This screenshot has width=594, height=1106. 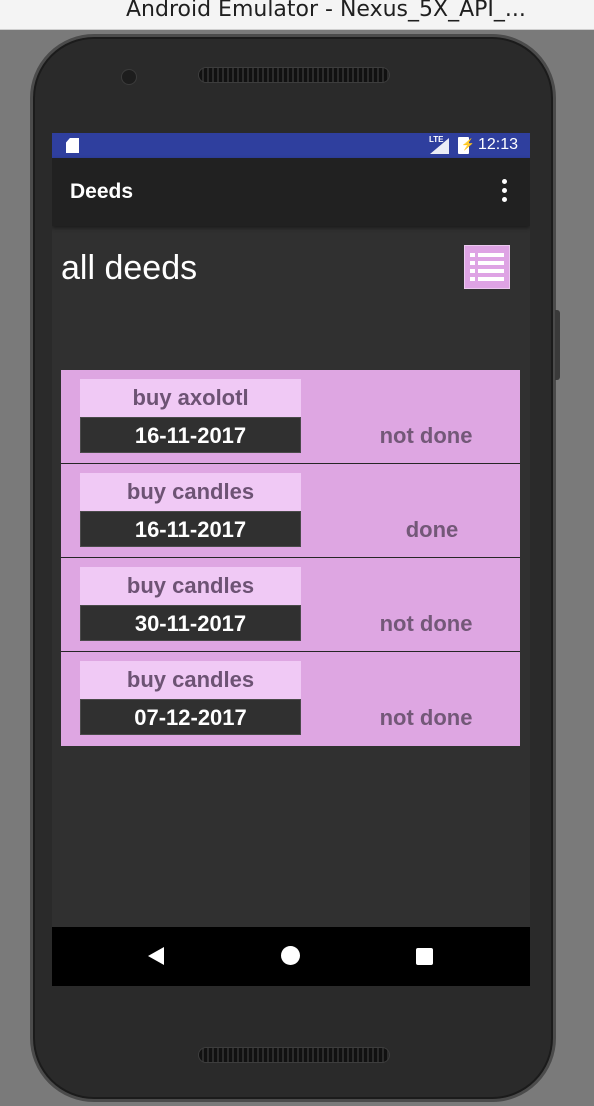 What do you see at coordinates (436, 139) in the screenshot?
I see `network-type-label: LTE` at bounding box center [436, 139].